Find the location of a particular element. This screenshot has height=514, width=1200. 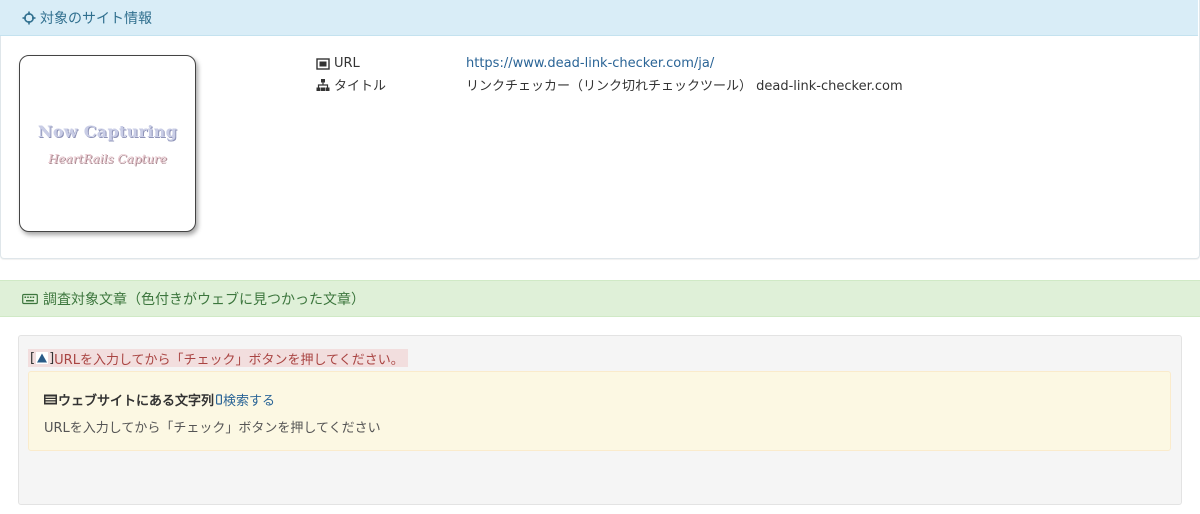

website-strings-title-row: ウェブサイトにある文字列 検索する is located at coordinates (159, 399).